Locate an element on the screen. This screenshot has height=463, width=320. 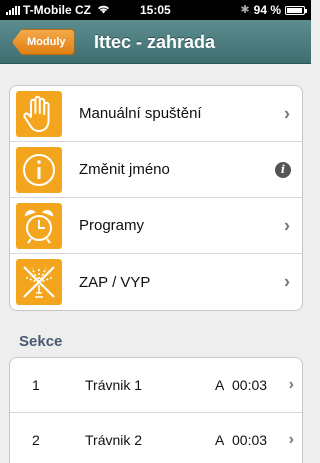
wifi-icon is located at coordinates (103, 10).